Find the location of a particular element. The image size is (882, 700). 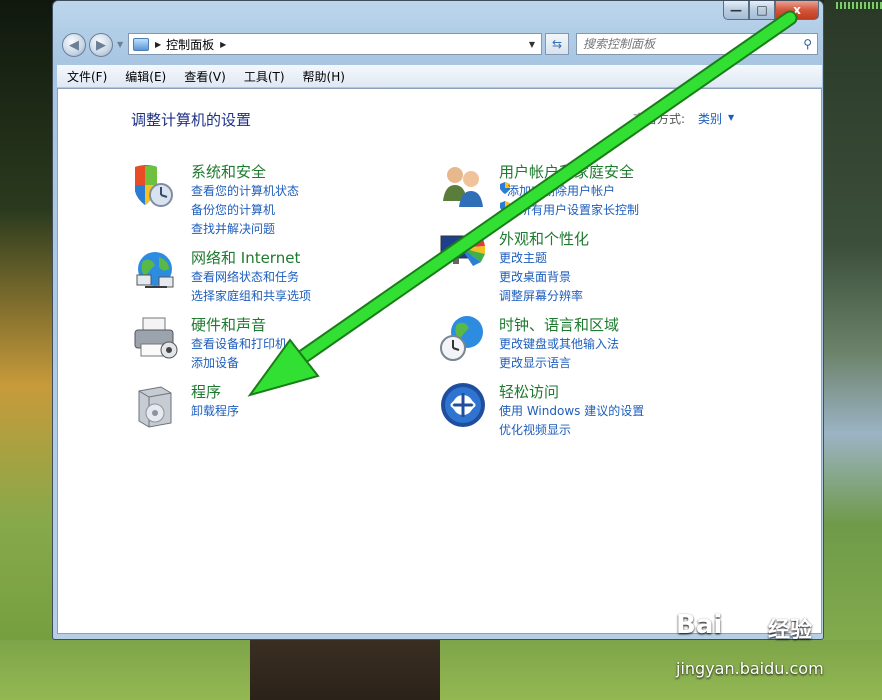

task-link: 查看设备和打印机 is located at coordinates (239, 343).